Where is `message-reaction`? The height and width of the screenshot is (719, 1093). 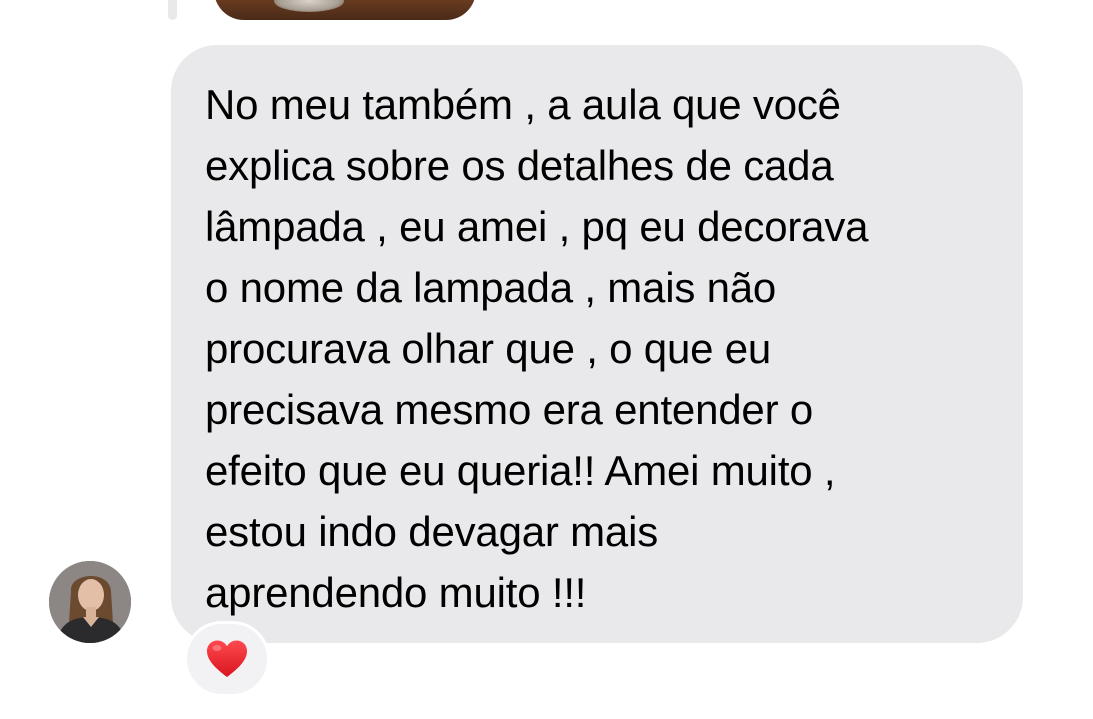
message-reaction is located at coordinates (227, 659).